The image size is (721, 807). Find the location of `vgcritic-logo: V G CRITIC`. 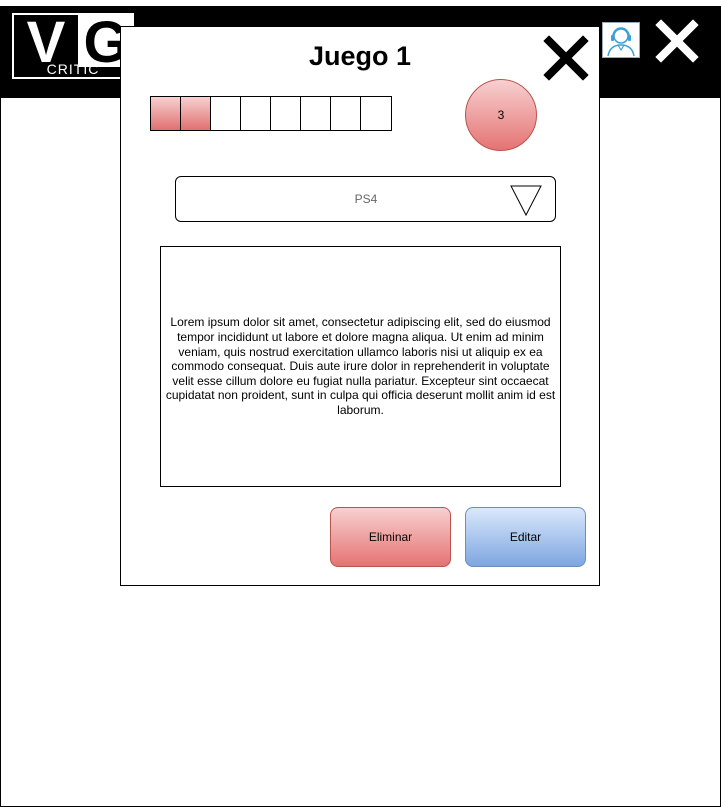

vgcritic-logo: V G CRITIC is located at coordinates (73, 46).